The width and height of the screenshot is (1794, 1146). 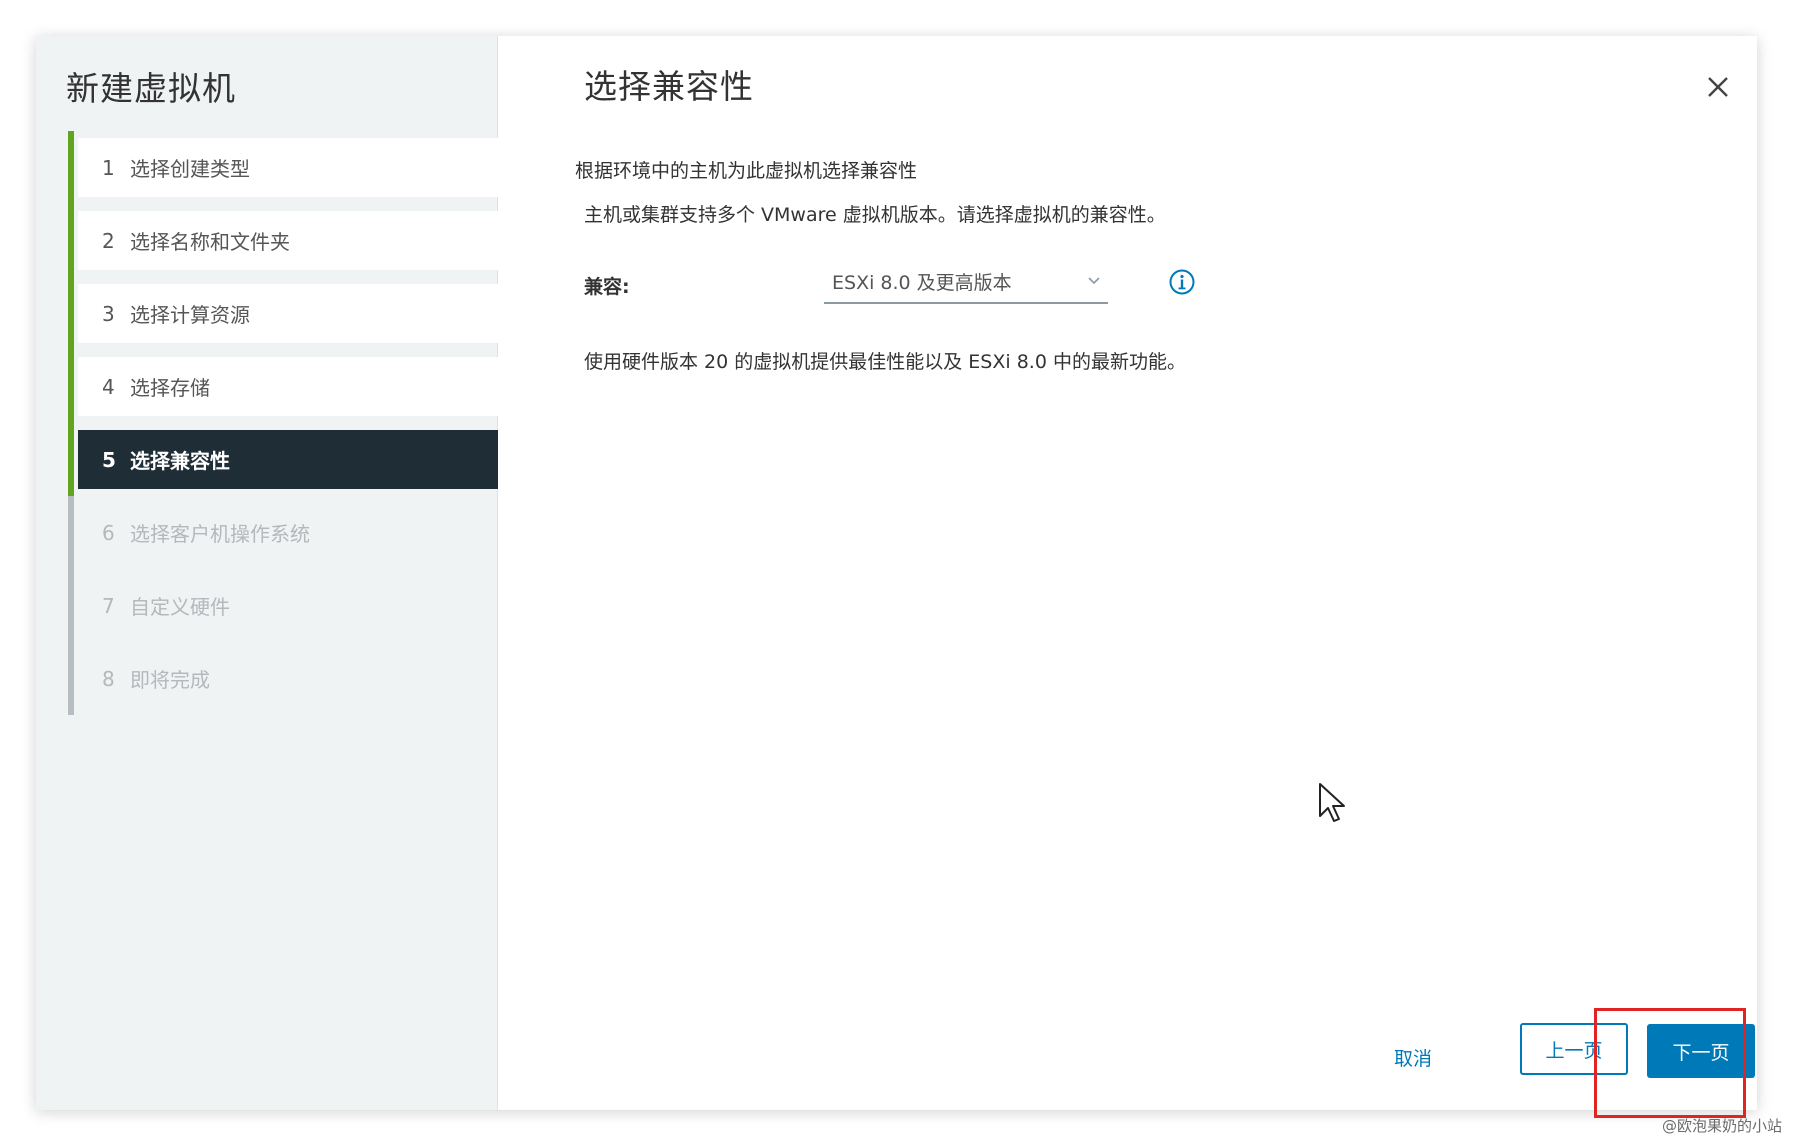 I want to click on page-subtitle: 根据环境中的主机为此虚拟机选择兼容性, so click(x=746, y=171).